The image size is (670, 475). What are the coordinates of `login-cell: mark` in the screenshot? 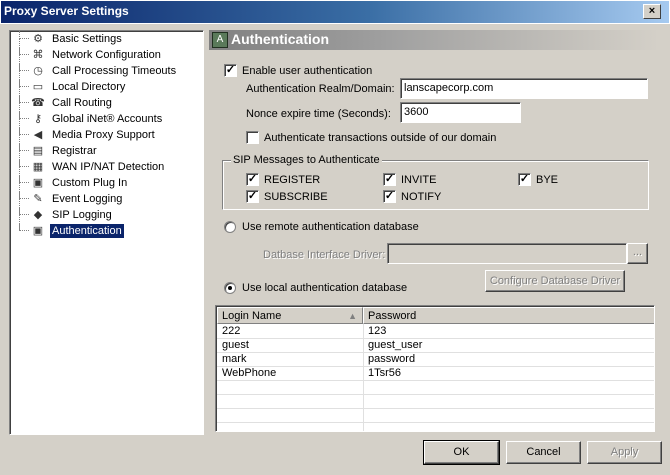 It's located at (234, 359).